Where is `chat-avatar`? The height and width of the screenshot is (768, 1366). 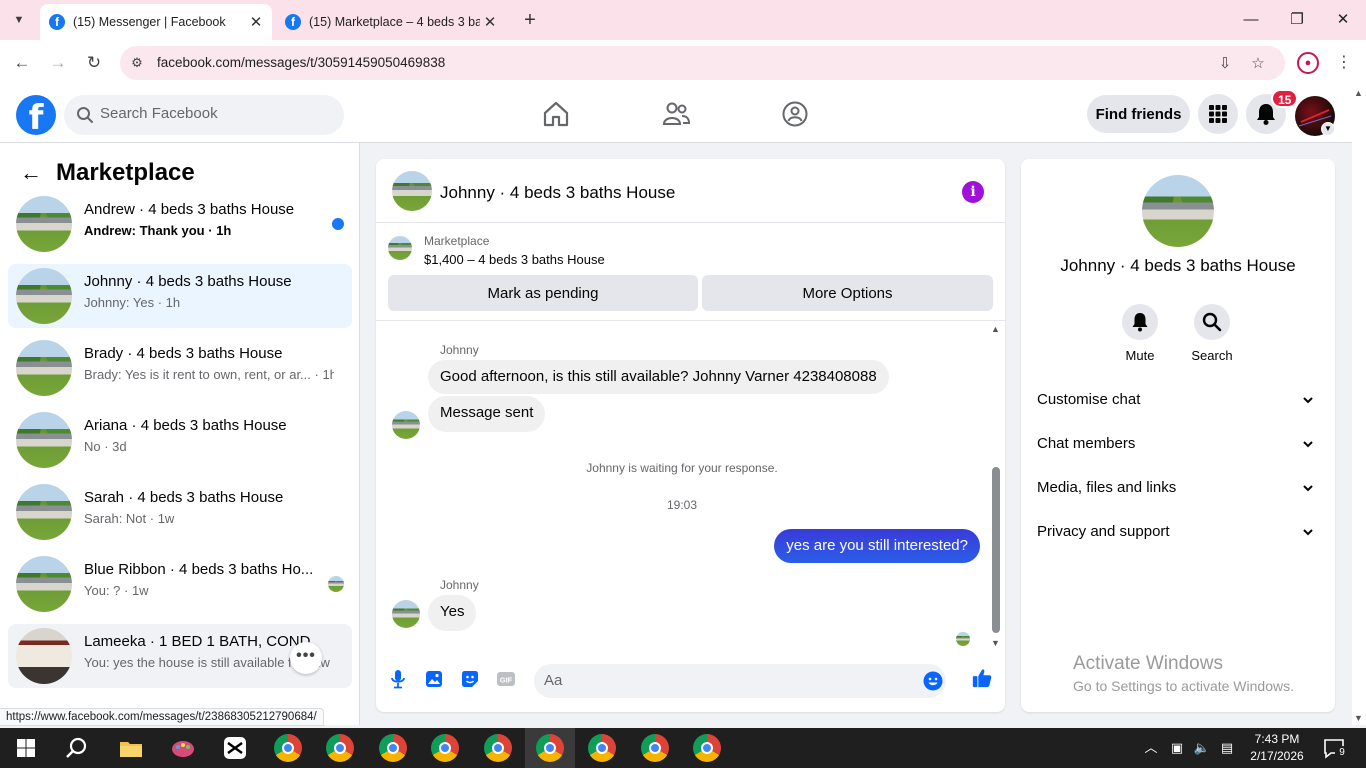 chat-avatar is located at coordinates (412, 191).